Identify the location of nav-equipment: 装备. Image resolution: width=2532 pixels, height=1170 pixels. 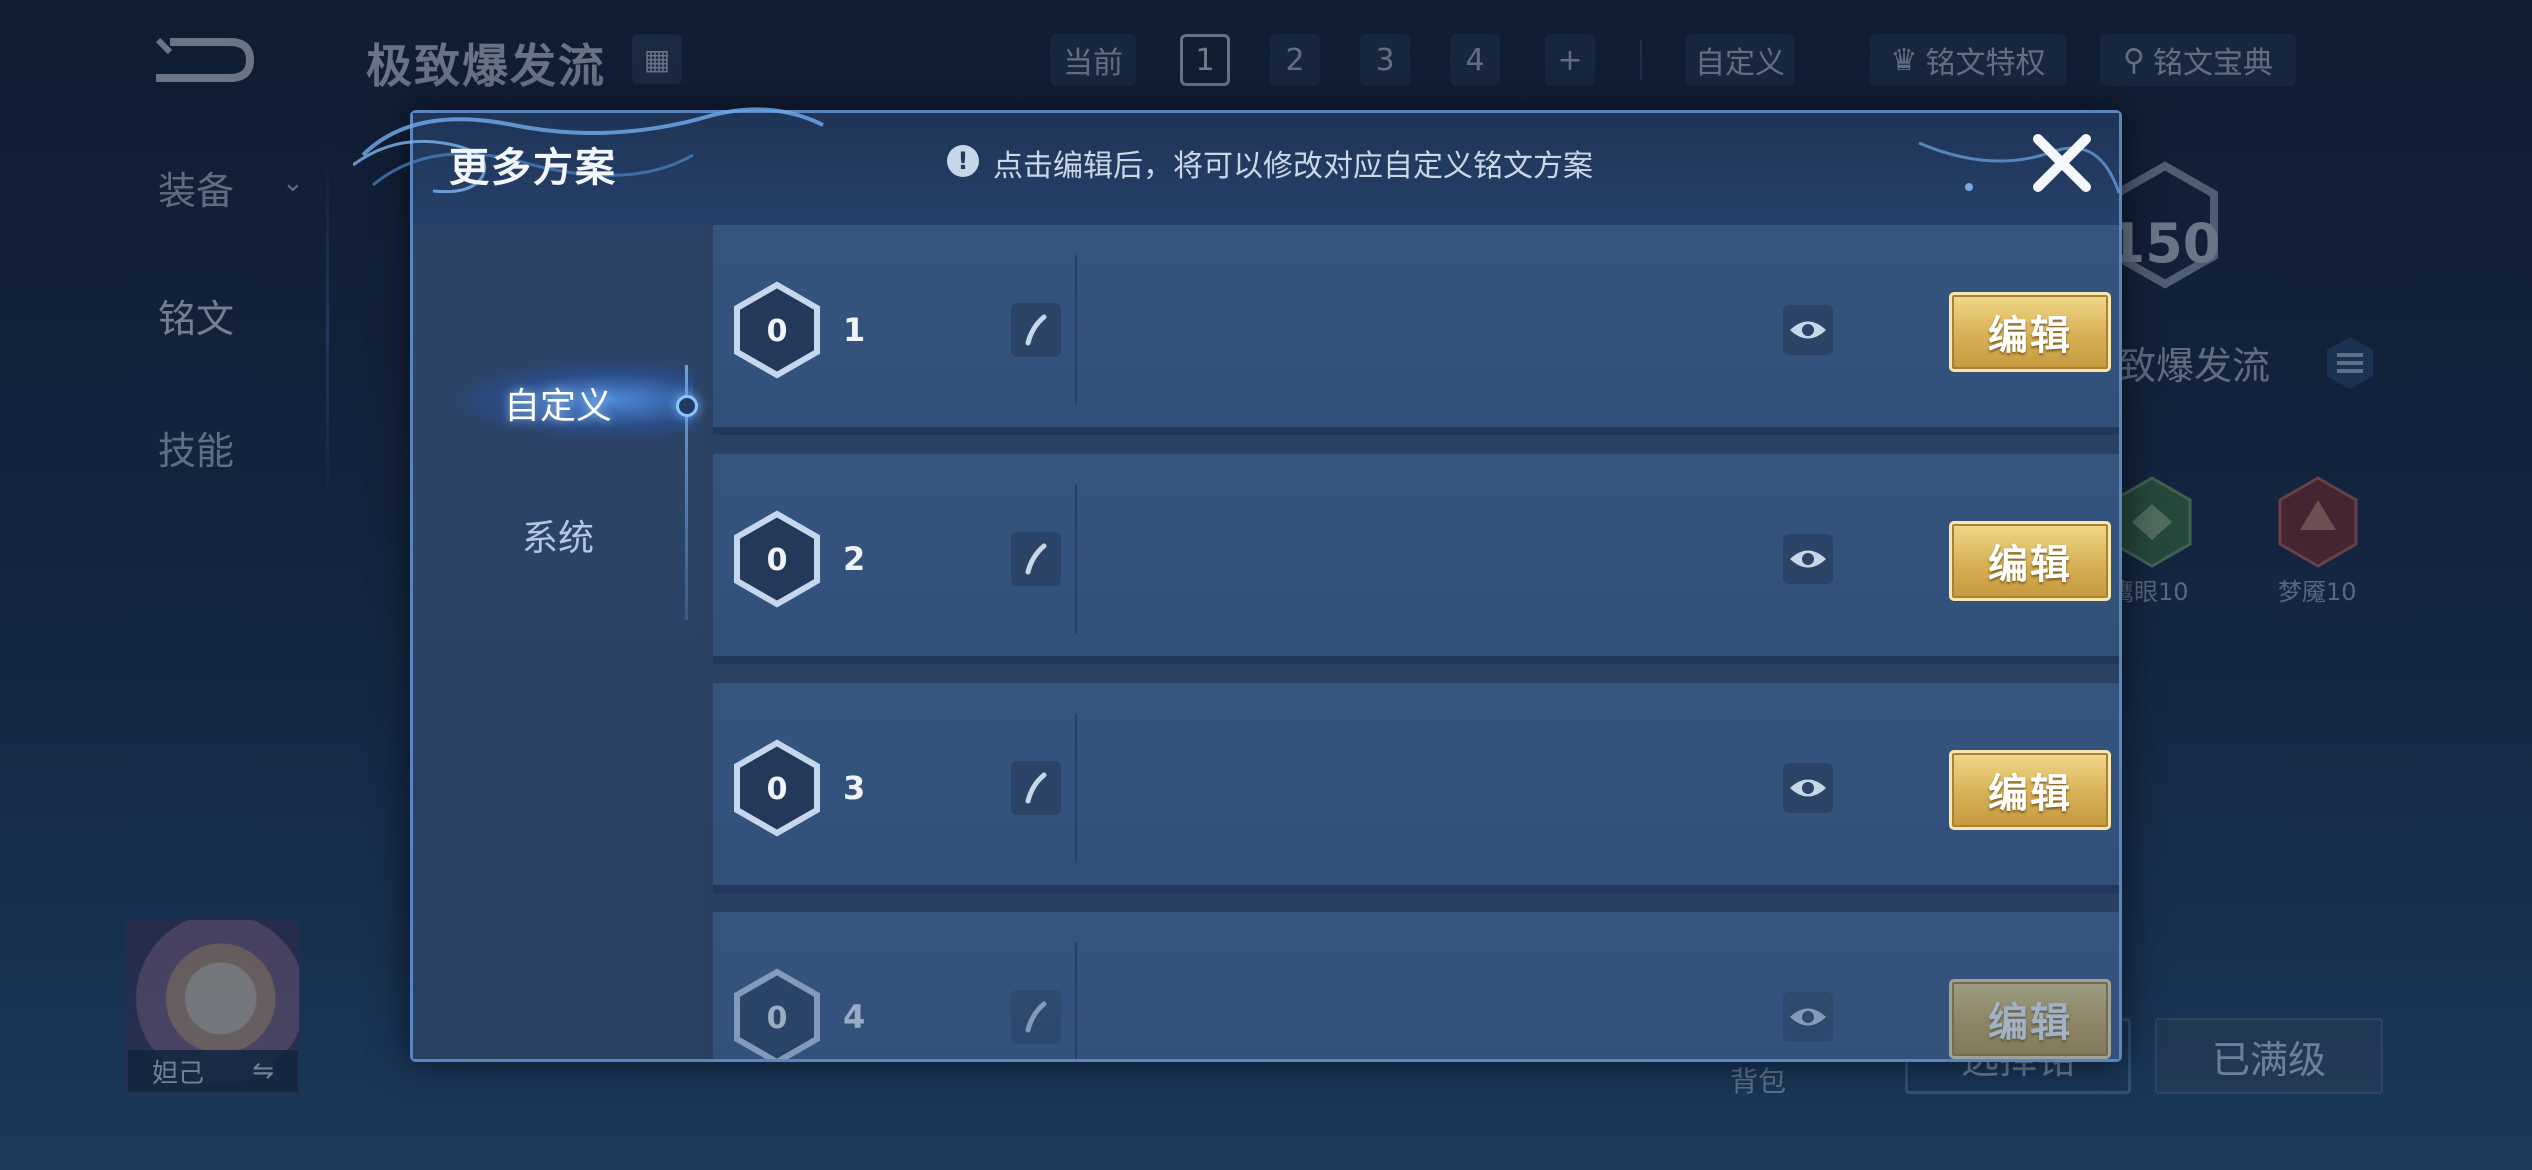
(196, 187).